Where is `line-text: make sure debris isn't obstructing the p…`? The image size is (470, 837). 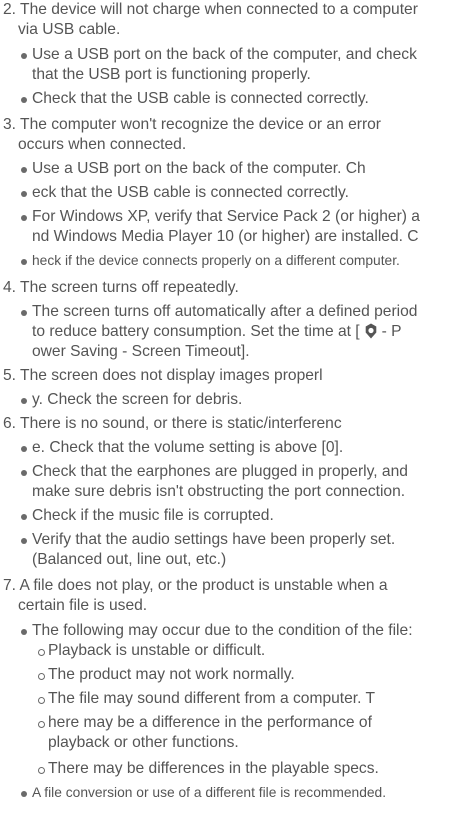
line-text: make sure debris isn't obstructing the p… is located at coordinates (219, 491).